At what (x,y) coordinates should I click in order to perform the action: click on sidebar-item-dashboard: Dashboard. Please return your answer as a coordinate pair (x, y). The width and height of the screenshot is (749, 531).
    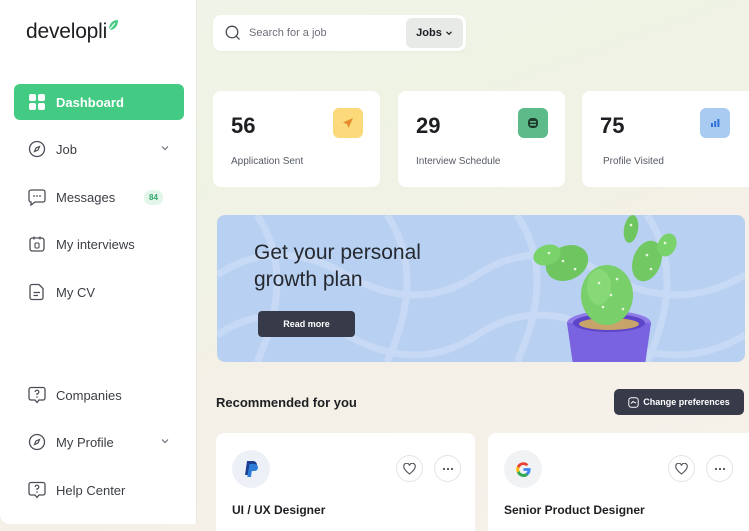
    Looking at the image, I should click on (99, 102).